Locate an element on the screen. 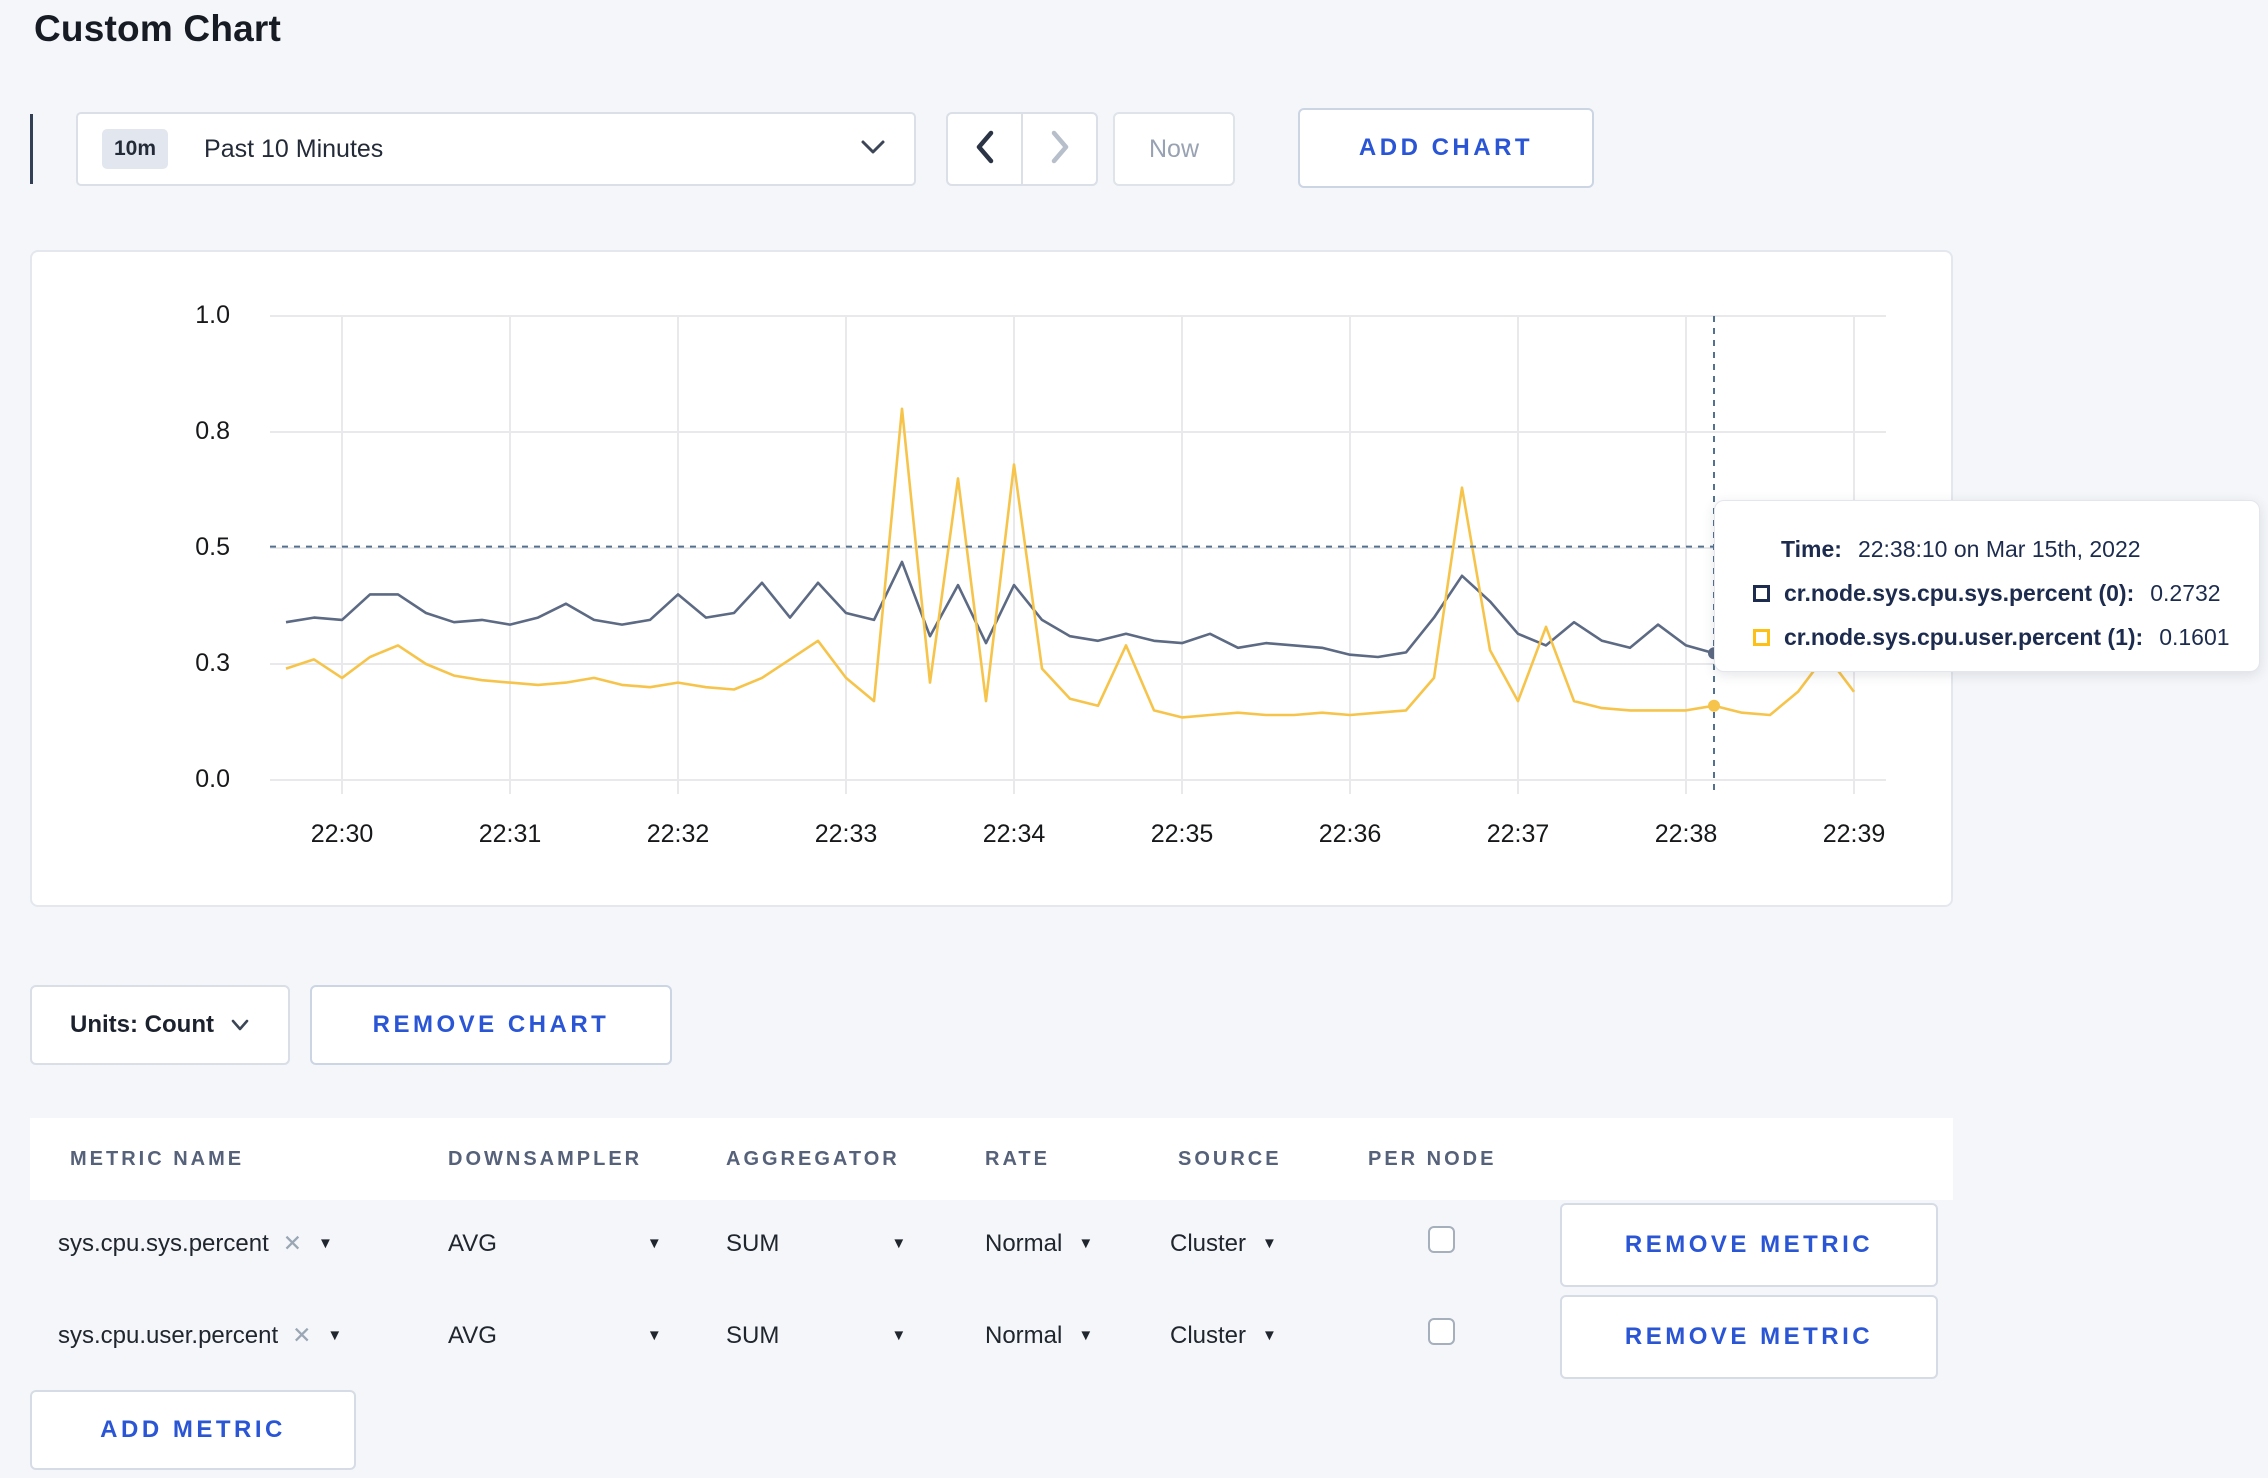 The image size is (2268, 1478). step-forward-button is located at coordinates (1058, 149).